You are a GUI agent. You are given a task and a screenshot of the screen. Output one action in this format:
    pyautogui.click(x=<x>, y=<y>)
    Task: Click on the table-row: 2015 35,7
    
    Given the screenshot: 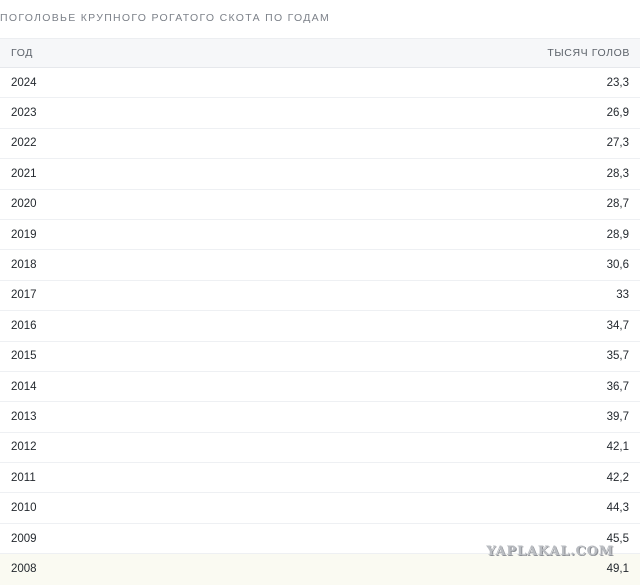 What is the action you would take?
    pyautogui.click(x=320, y=357)
    